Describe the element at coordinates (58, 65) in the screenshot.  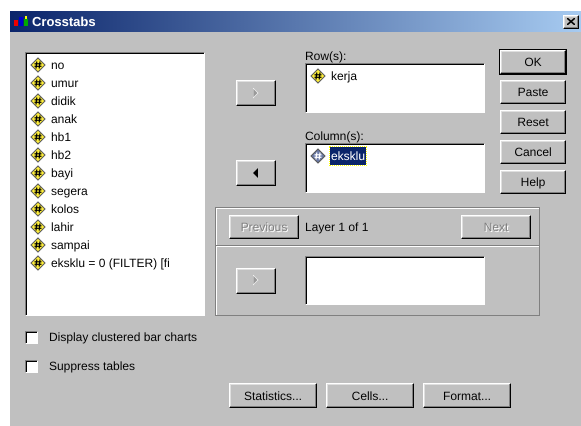
I see `variable-item: no` at that location.